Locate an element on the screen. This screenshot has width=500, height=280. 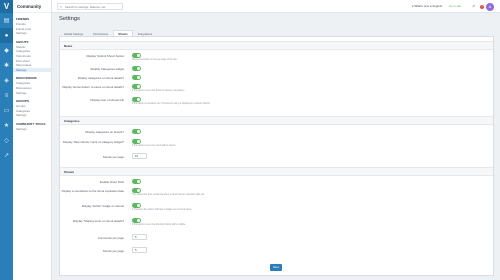
comments-per-page-input: 5 is located at coordinates (139, 237).